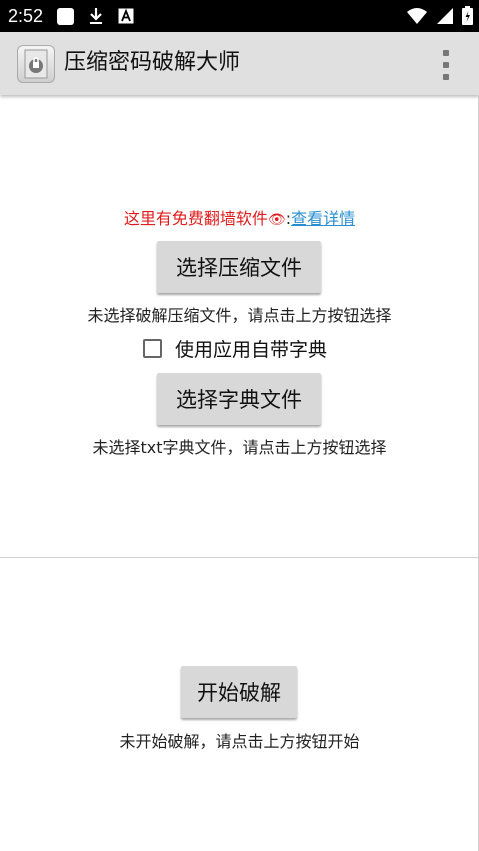  I want to click on builtin-dictionary-option: 使用应用自带字典, so click(235, 348).